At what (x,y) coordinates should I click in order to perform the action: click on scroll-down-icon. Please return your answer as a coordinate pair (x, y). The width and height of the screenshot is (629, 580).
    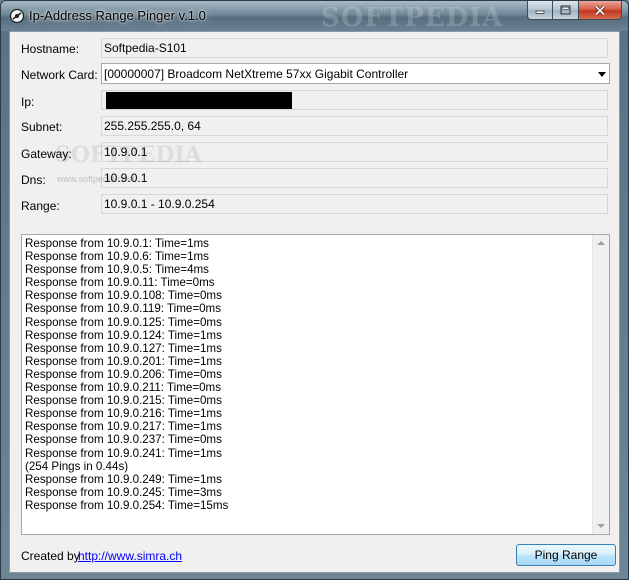
    Looking at the image, I should click on (601, 526).